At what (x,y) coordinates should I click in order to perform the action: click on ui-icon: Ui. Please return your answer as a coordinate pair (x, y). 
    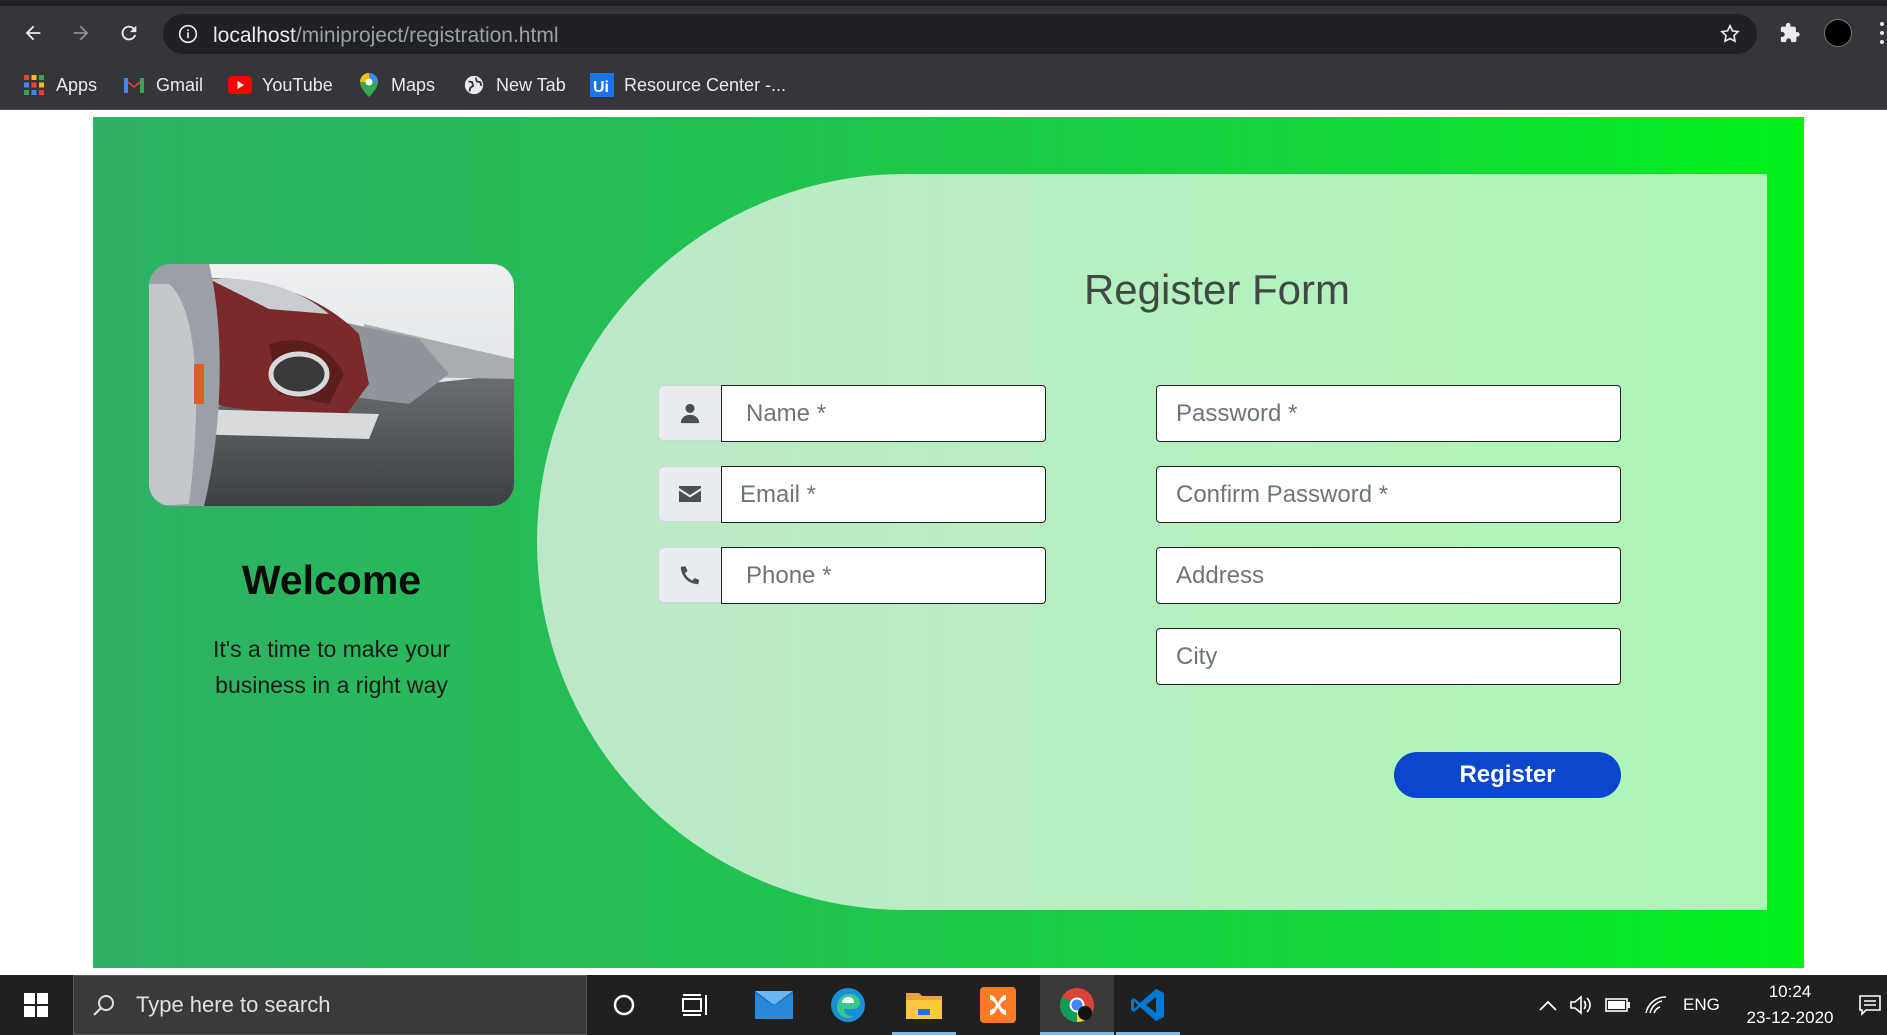
    Looking at the image, I should click on (602, 85).